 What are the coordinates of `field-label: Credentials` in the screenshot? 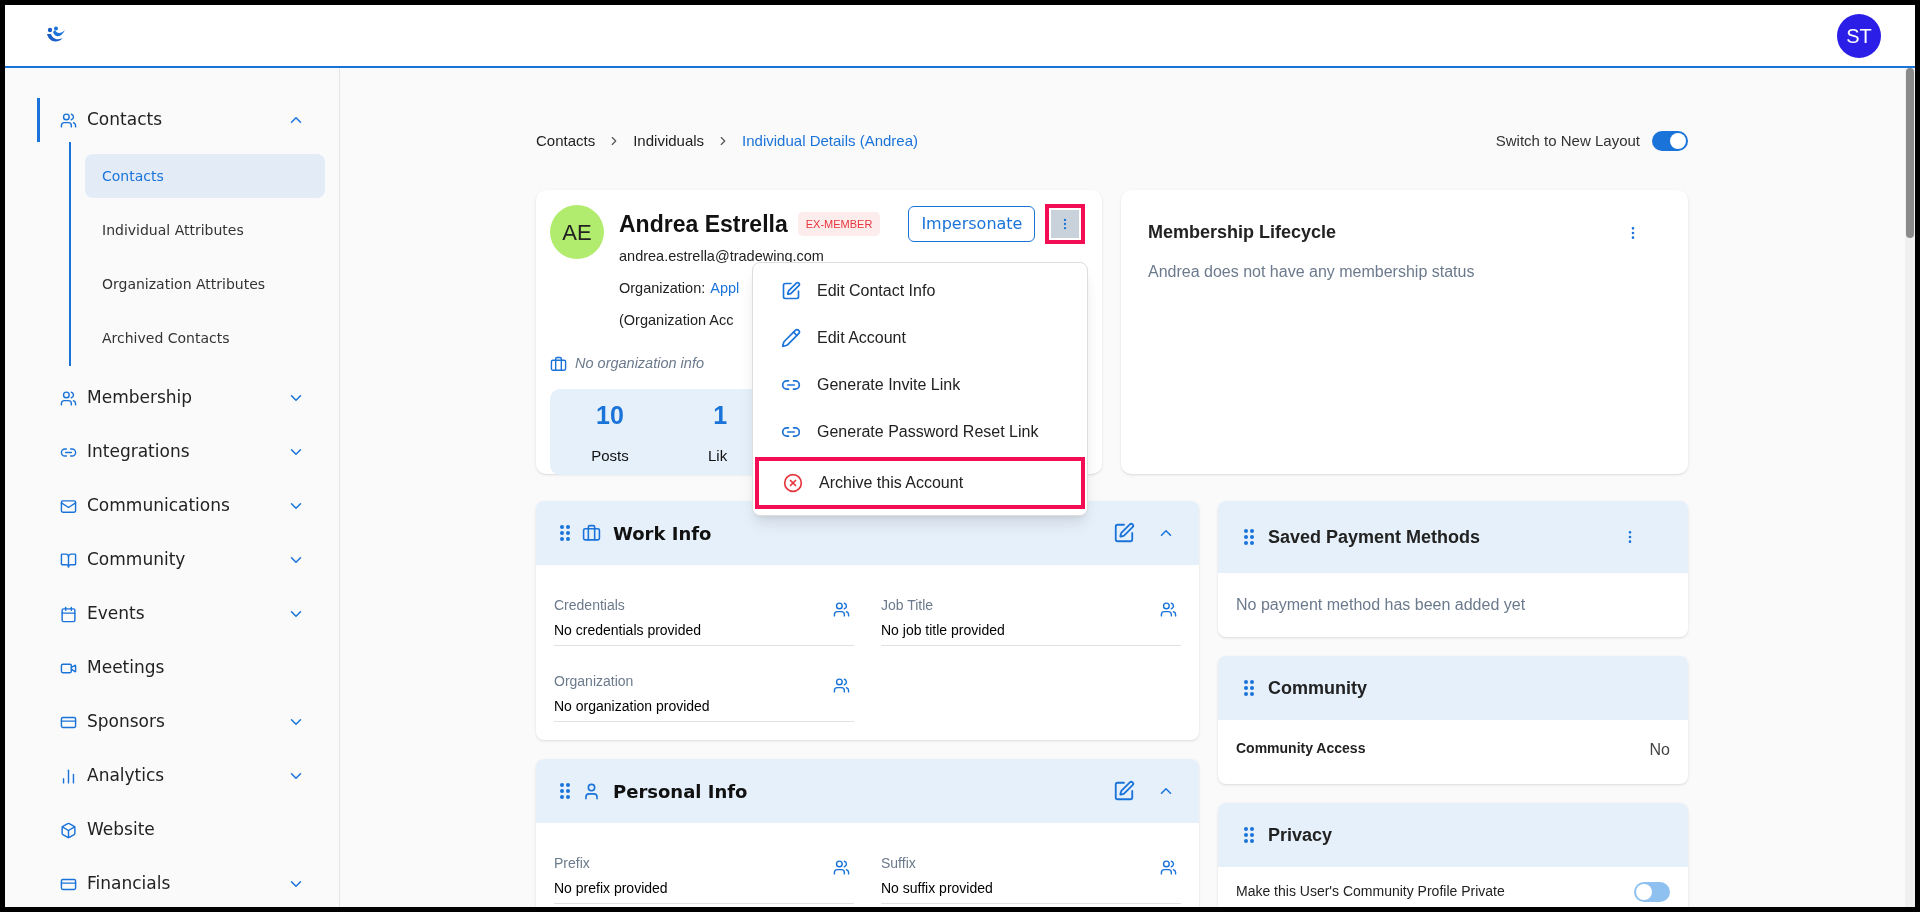 It's located at (590, 605).